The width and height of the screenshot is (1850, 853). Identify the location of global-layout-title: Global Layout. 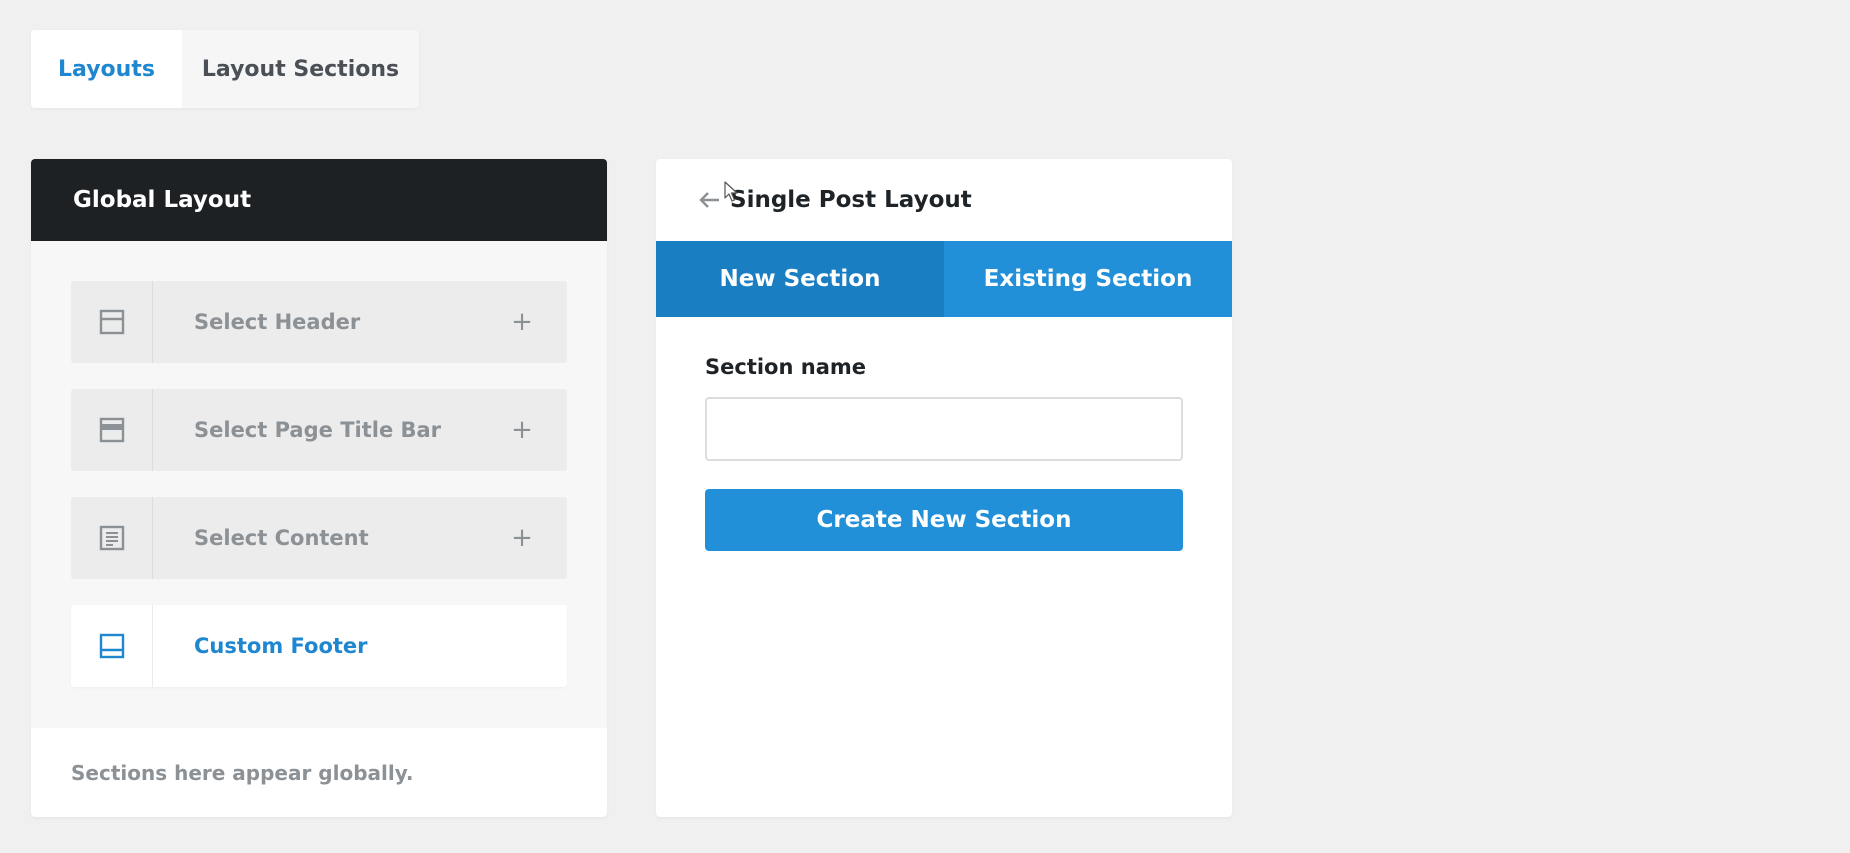
(319, 200).